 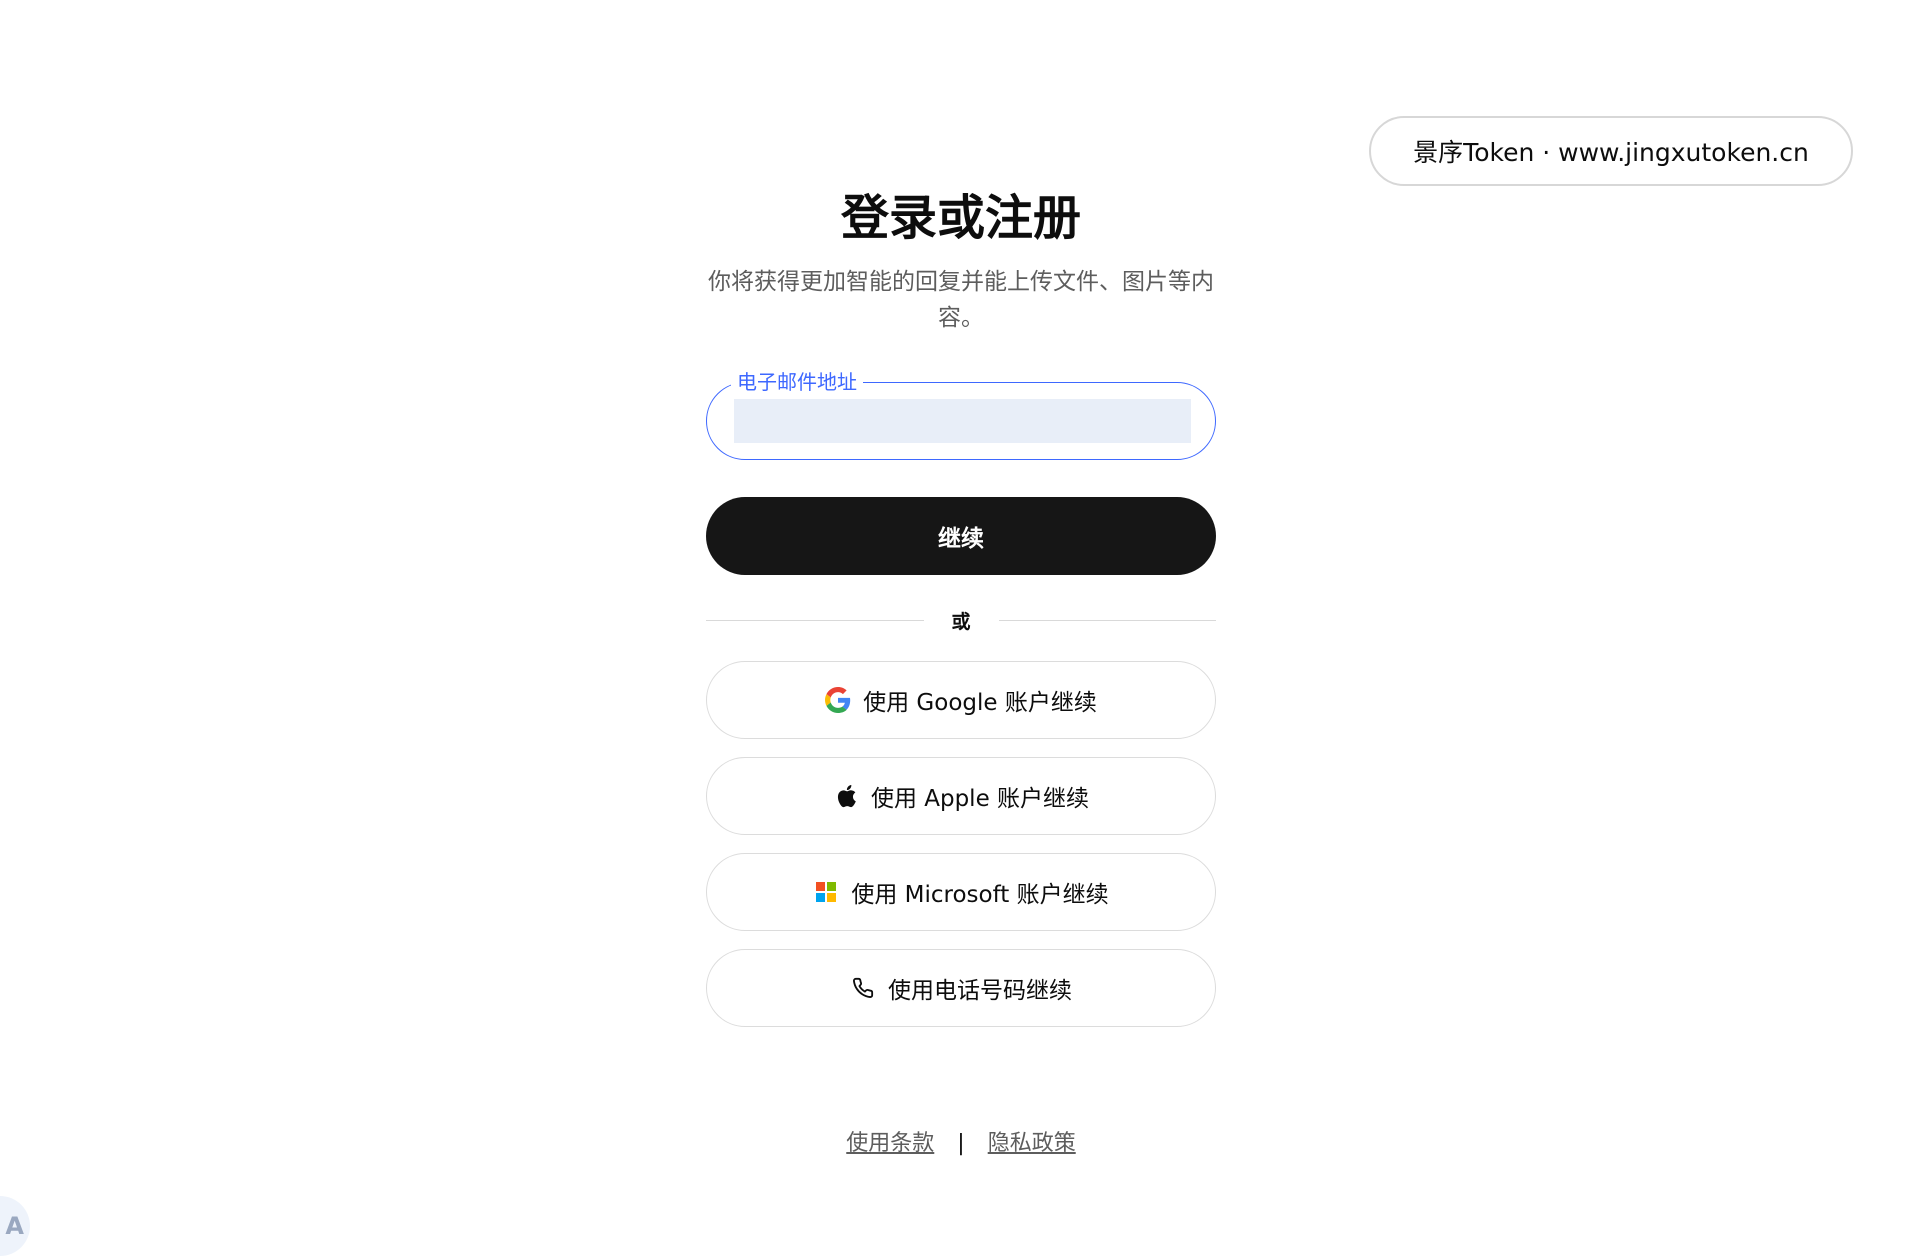 I want to click on apple-login-label: 使用 Apple 账户继续, so click(x=980, y=799).